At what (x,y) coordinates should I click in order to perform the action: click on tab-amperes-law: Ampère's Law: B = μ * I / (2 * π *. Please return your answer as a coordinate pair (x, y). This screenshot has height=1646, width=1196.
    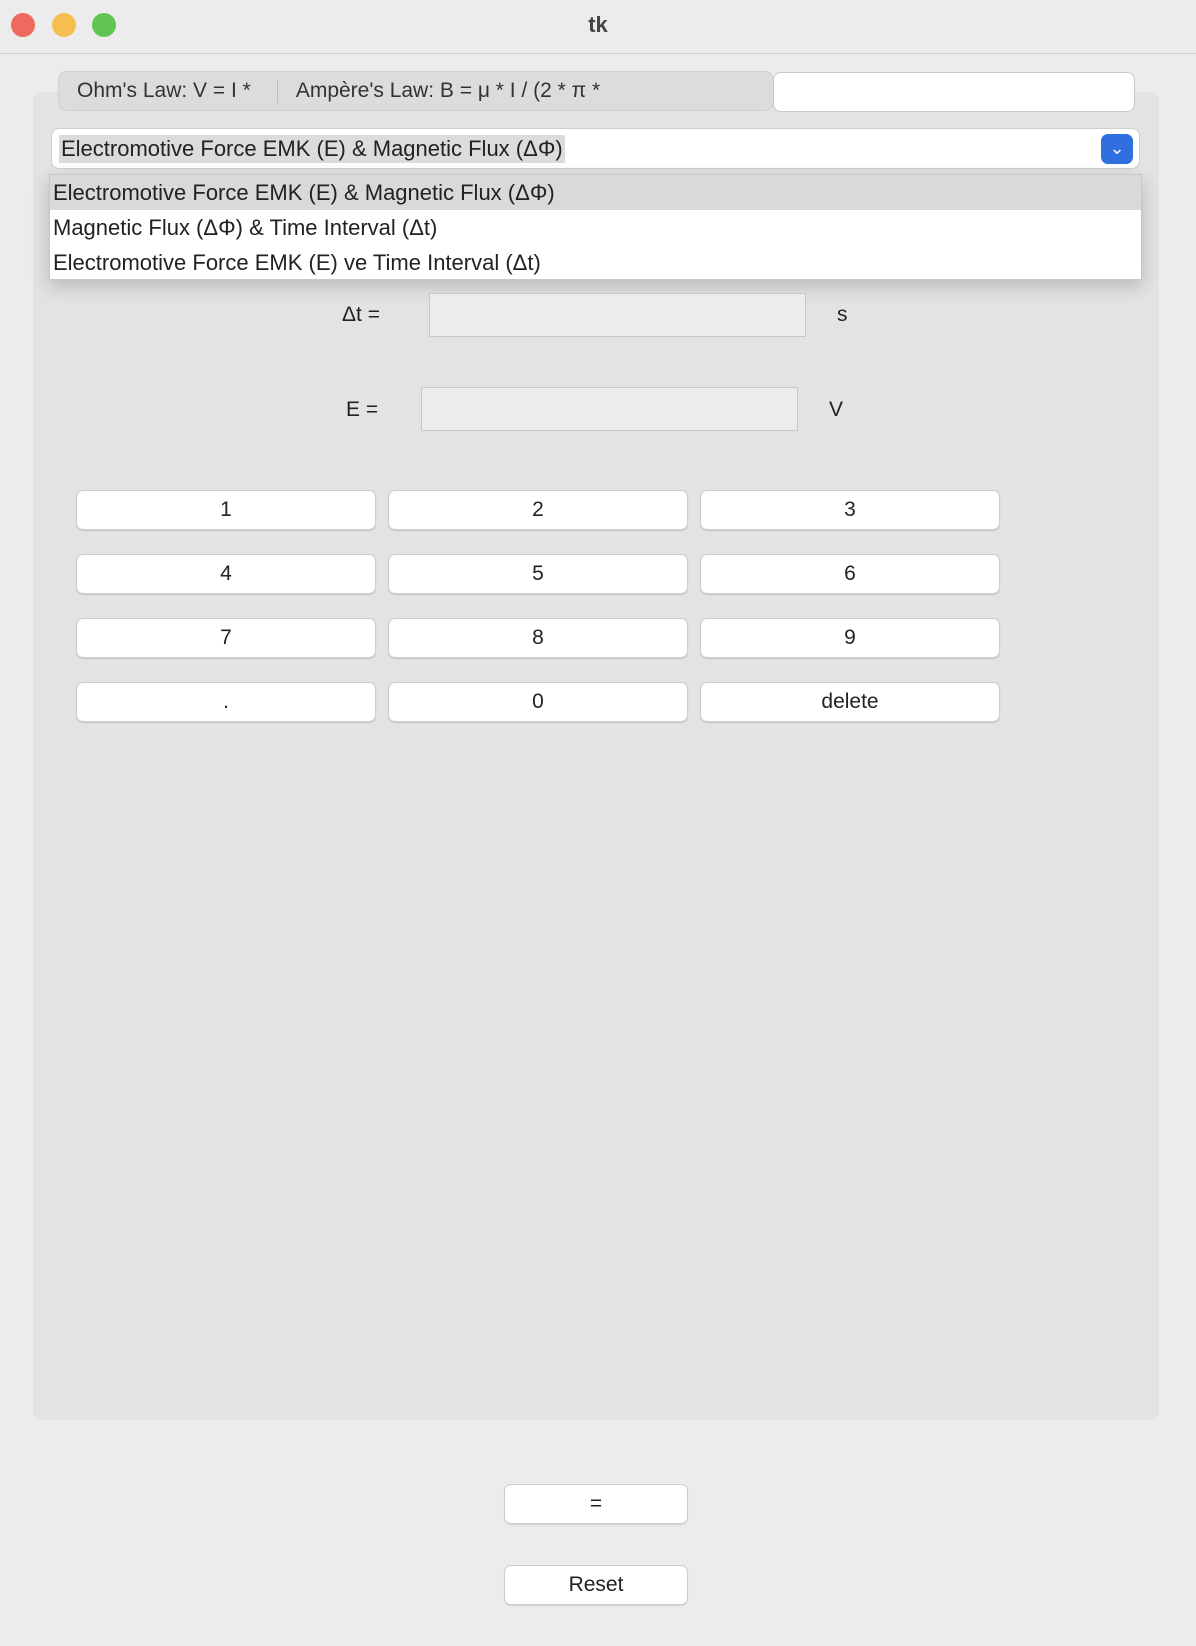
    Looking at the image, I should click on (451, 91).